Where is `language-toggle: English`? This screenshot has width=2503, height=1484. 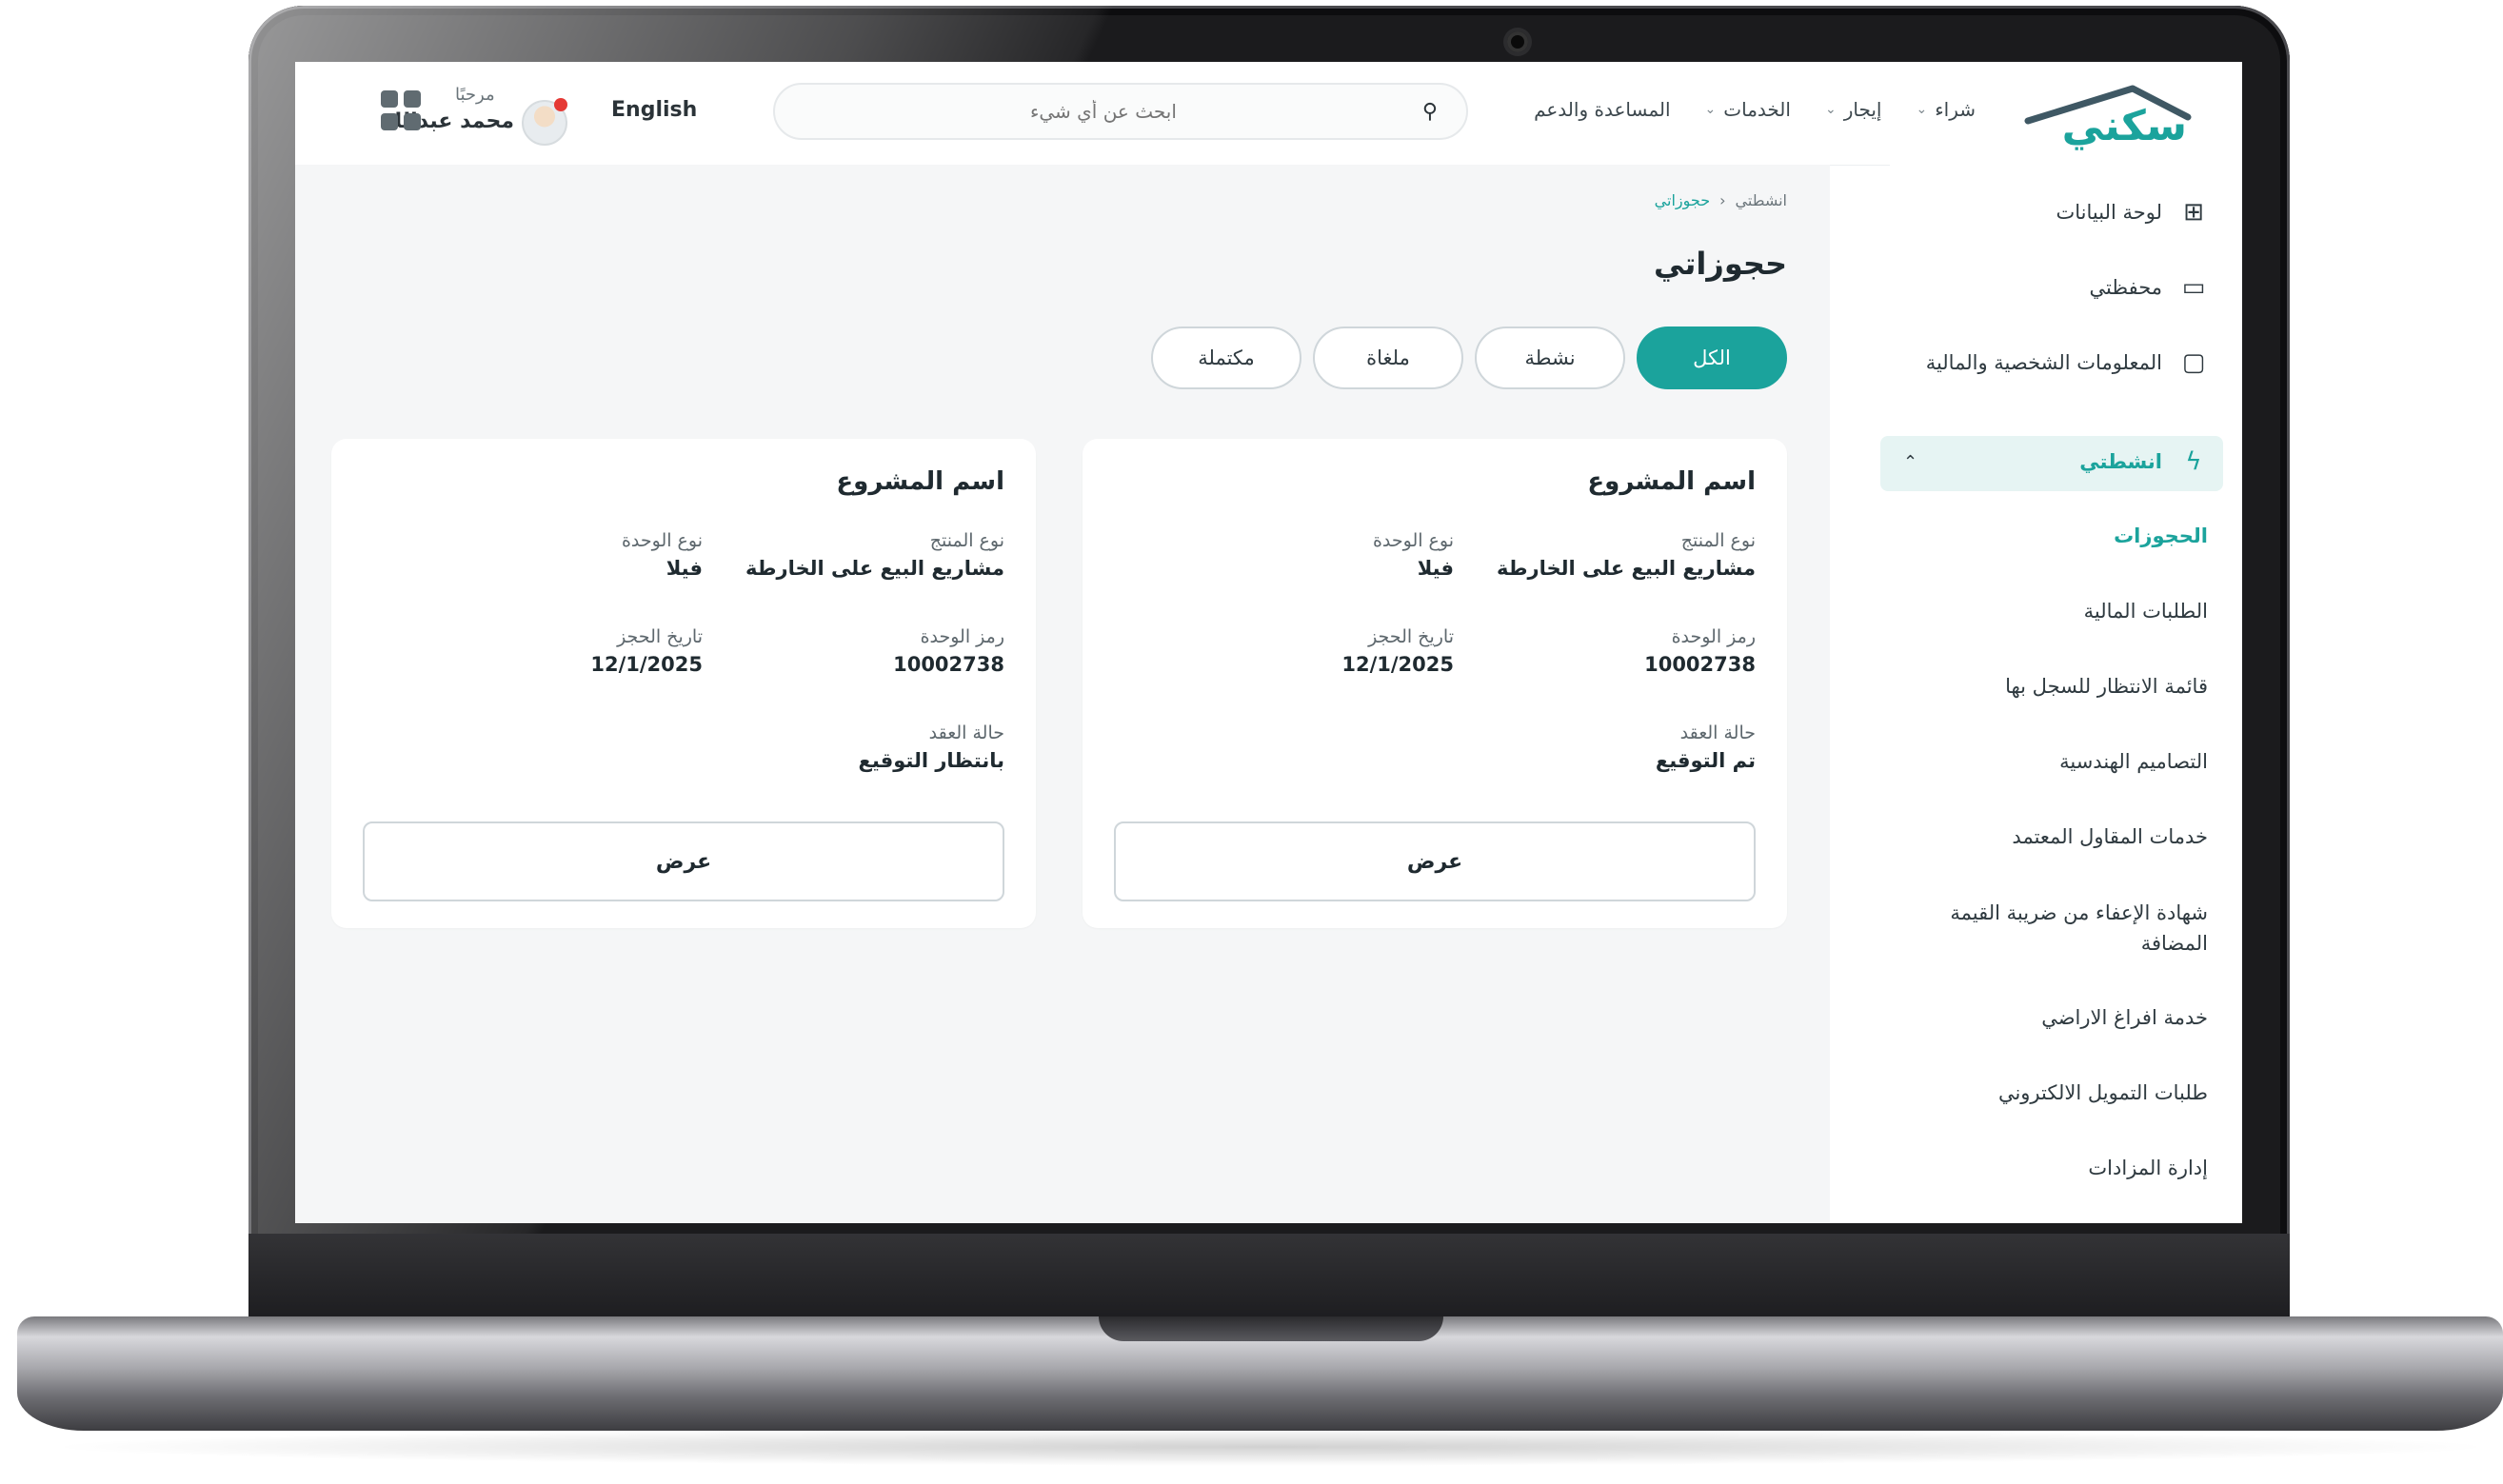 language-toggle: English is located at coordinates (654, 110).